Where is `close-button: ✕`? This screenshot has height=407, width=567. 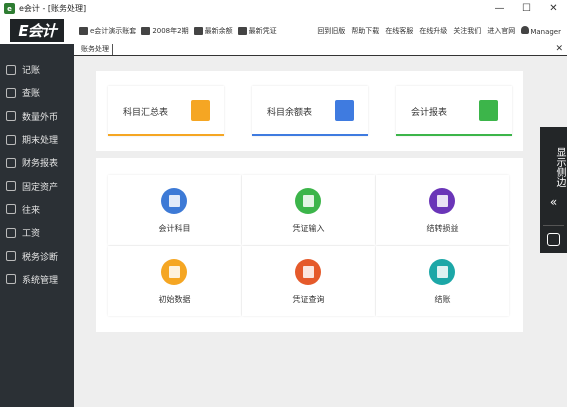
close-button: ✕ is located at coordinates (553, 8).